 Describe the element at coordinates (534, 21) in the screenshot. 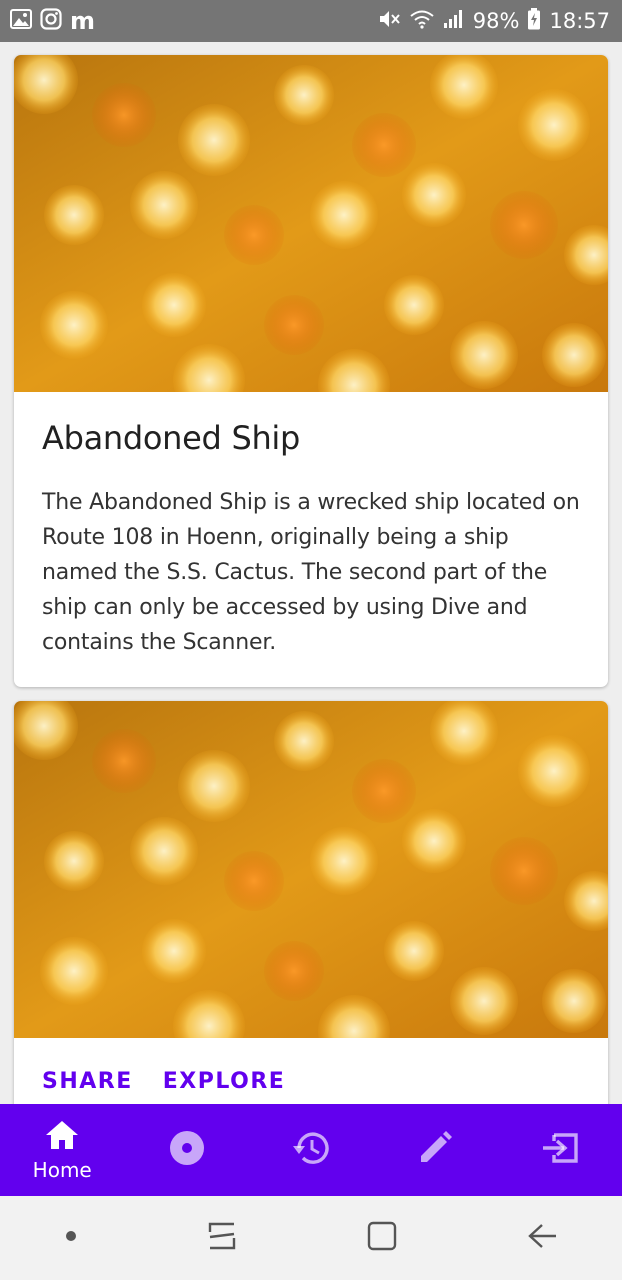

I see `battery-icon` at that location.